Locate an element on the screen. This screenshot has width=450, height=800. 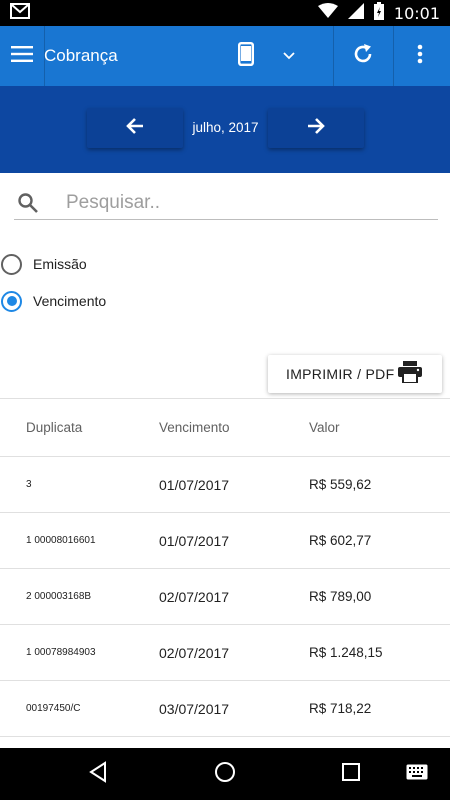
phone-icon is located at coordinates (246, 56).